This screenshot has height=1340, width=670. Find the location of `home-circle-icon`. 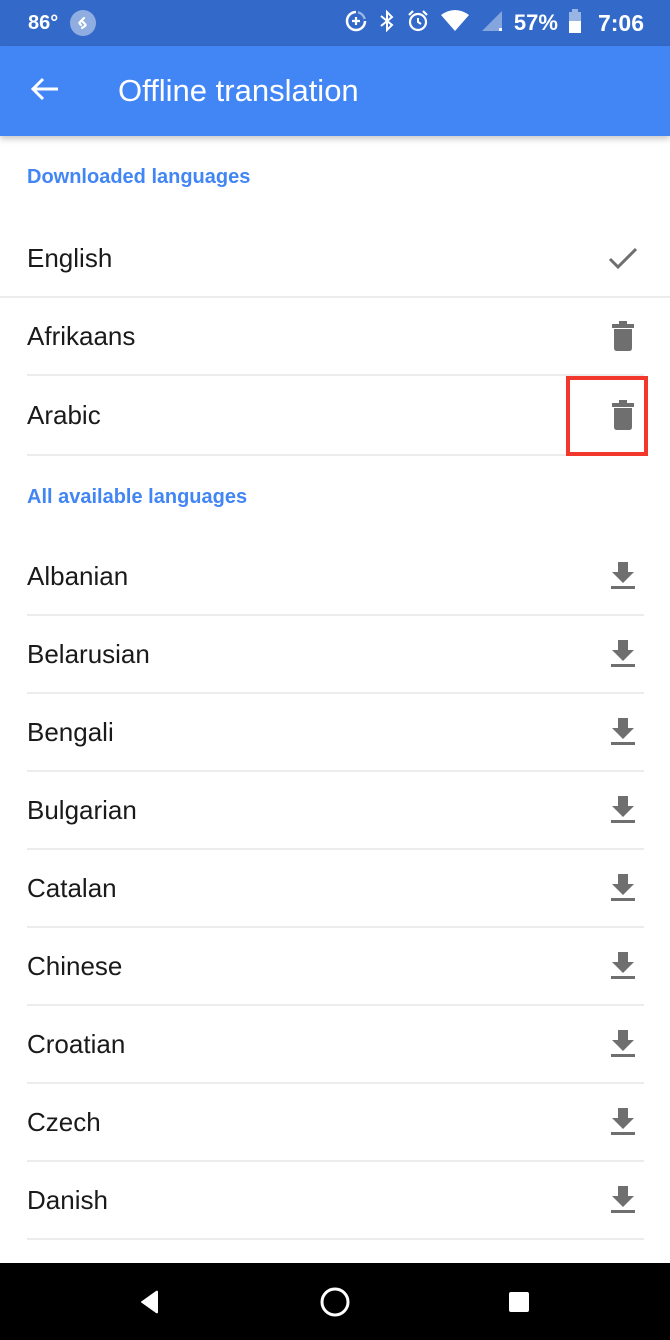

home-circle-icon is located at coordinates (335, 1302).